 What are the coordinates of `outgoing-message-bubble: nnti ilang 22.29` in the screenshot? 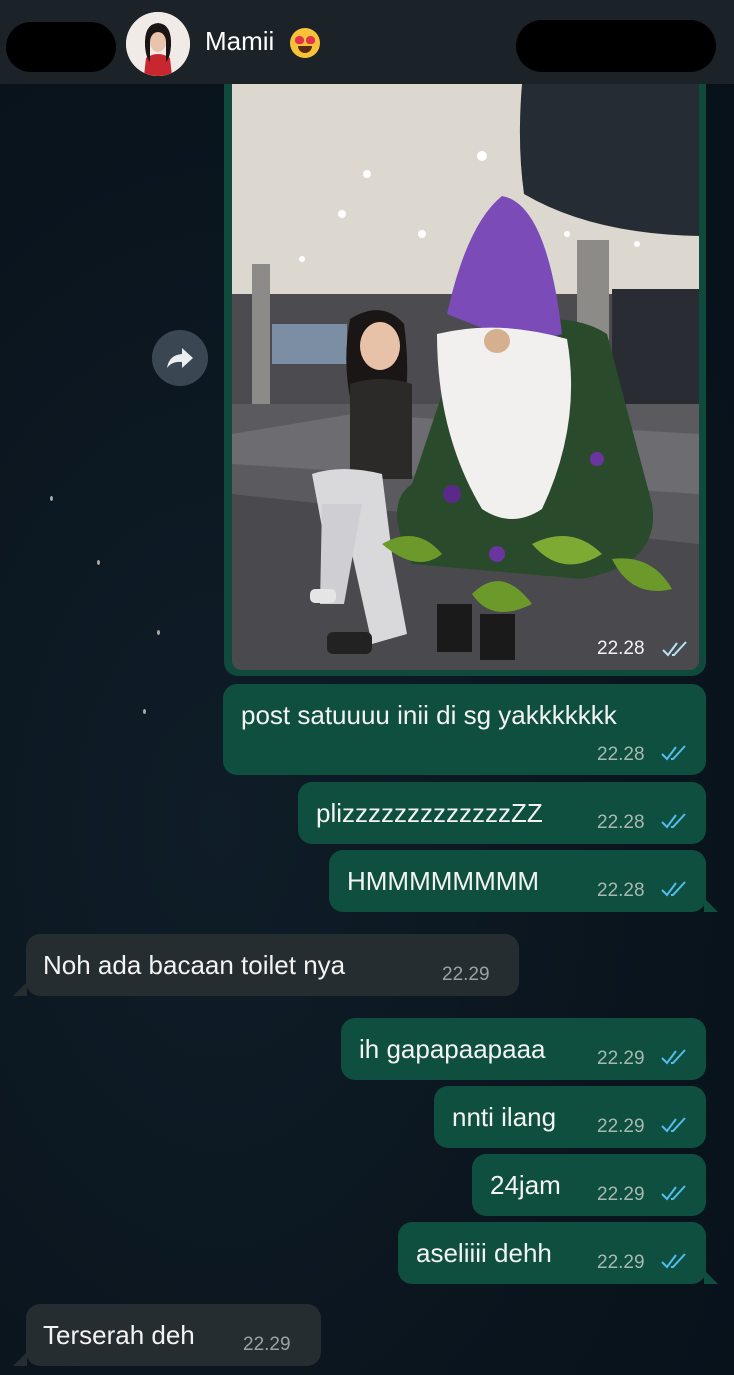 It's located at (570, 1117).